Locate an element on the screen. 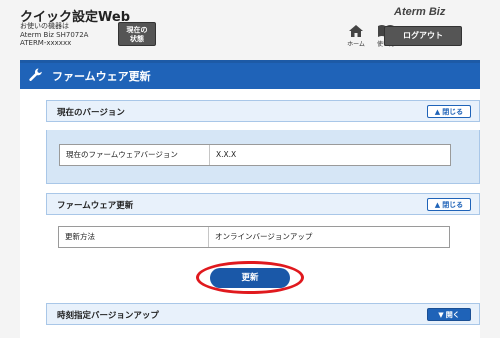 The image size is (500, 338). section-firmware-update-body: 更新方法 オンラインバージョンアップ is located at coordinates (263, 237).